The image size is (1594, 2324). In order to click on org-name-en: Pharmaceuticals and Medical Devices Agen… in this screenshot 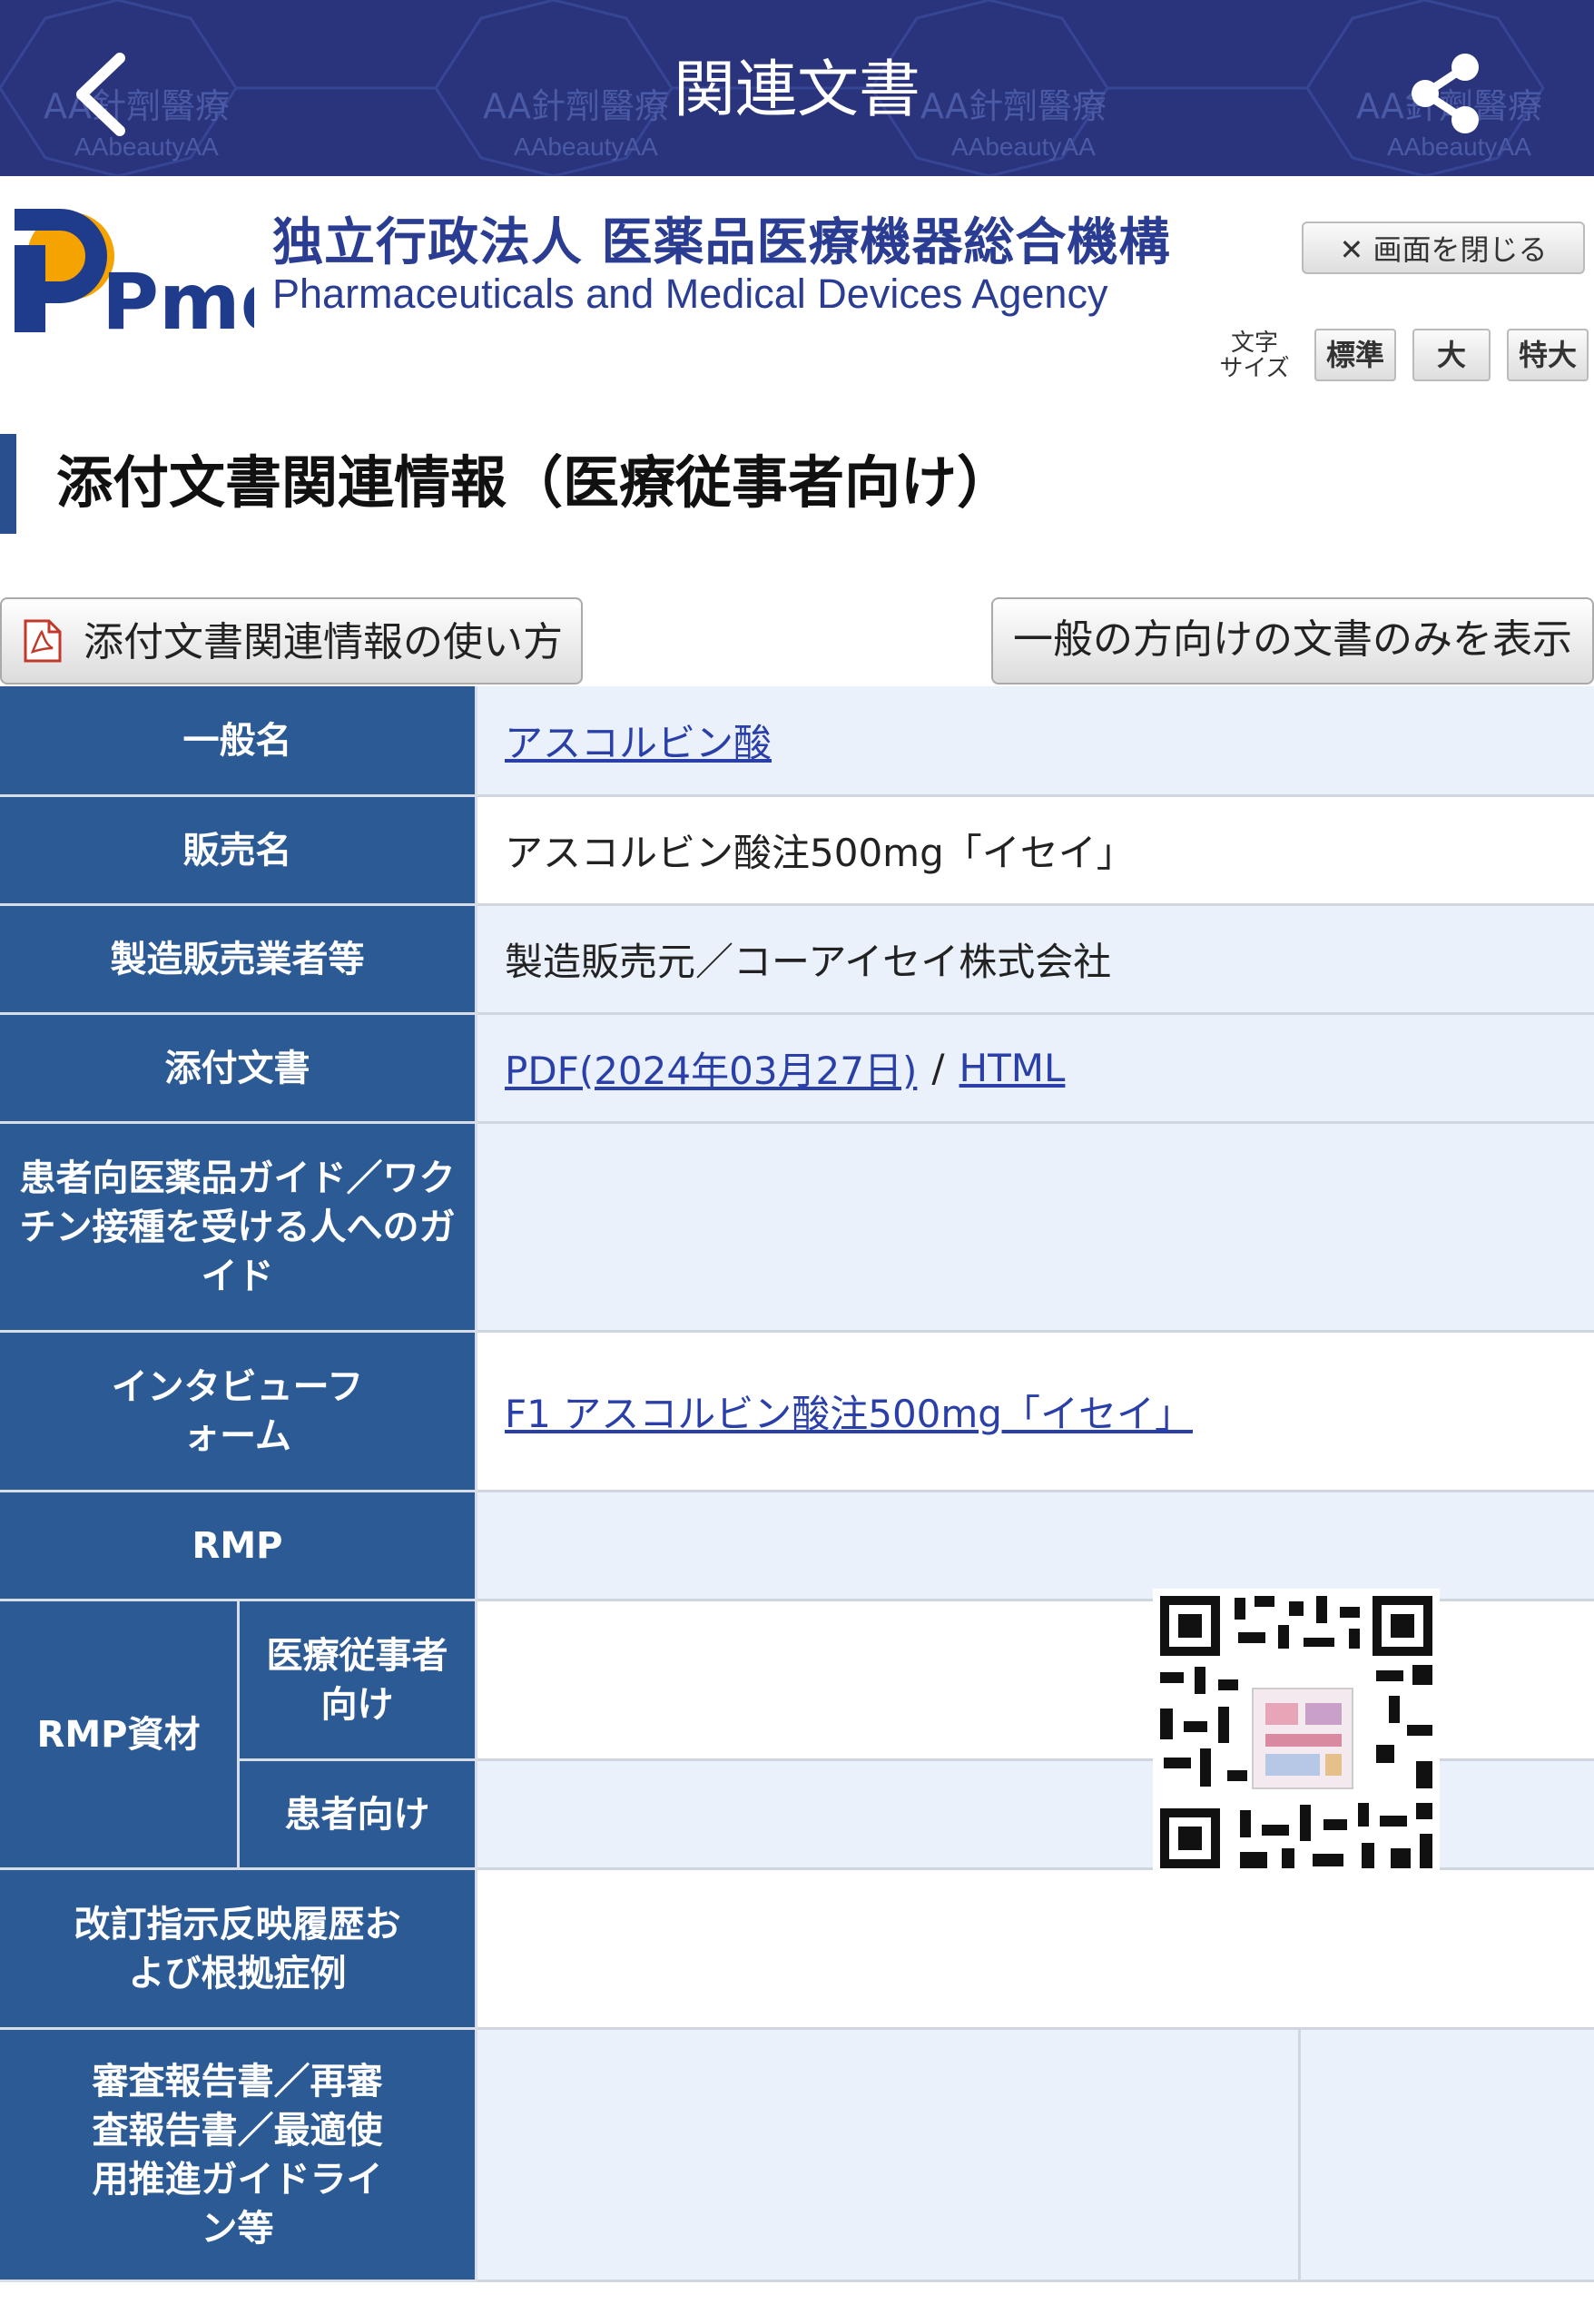, I will do `click(690, 294)`.